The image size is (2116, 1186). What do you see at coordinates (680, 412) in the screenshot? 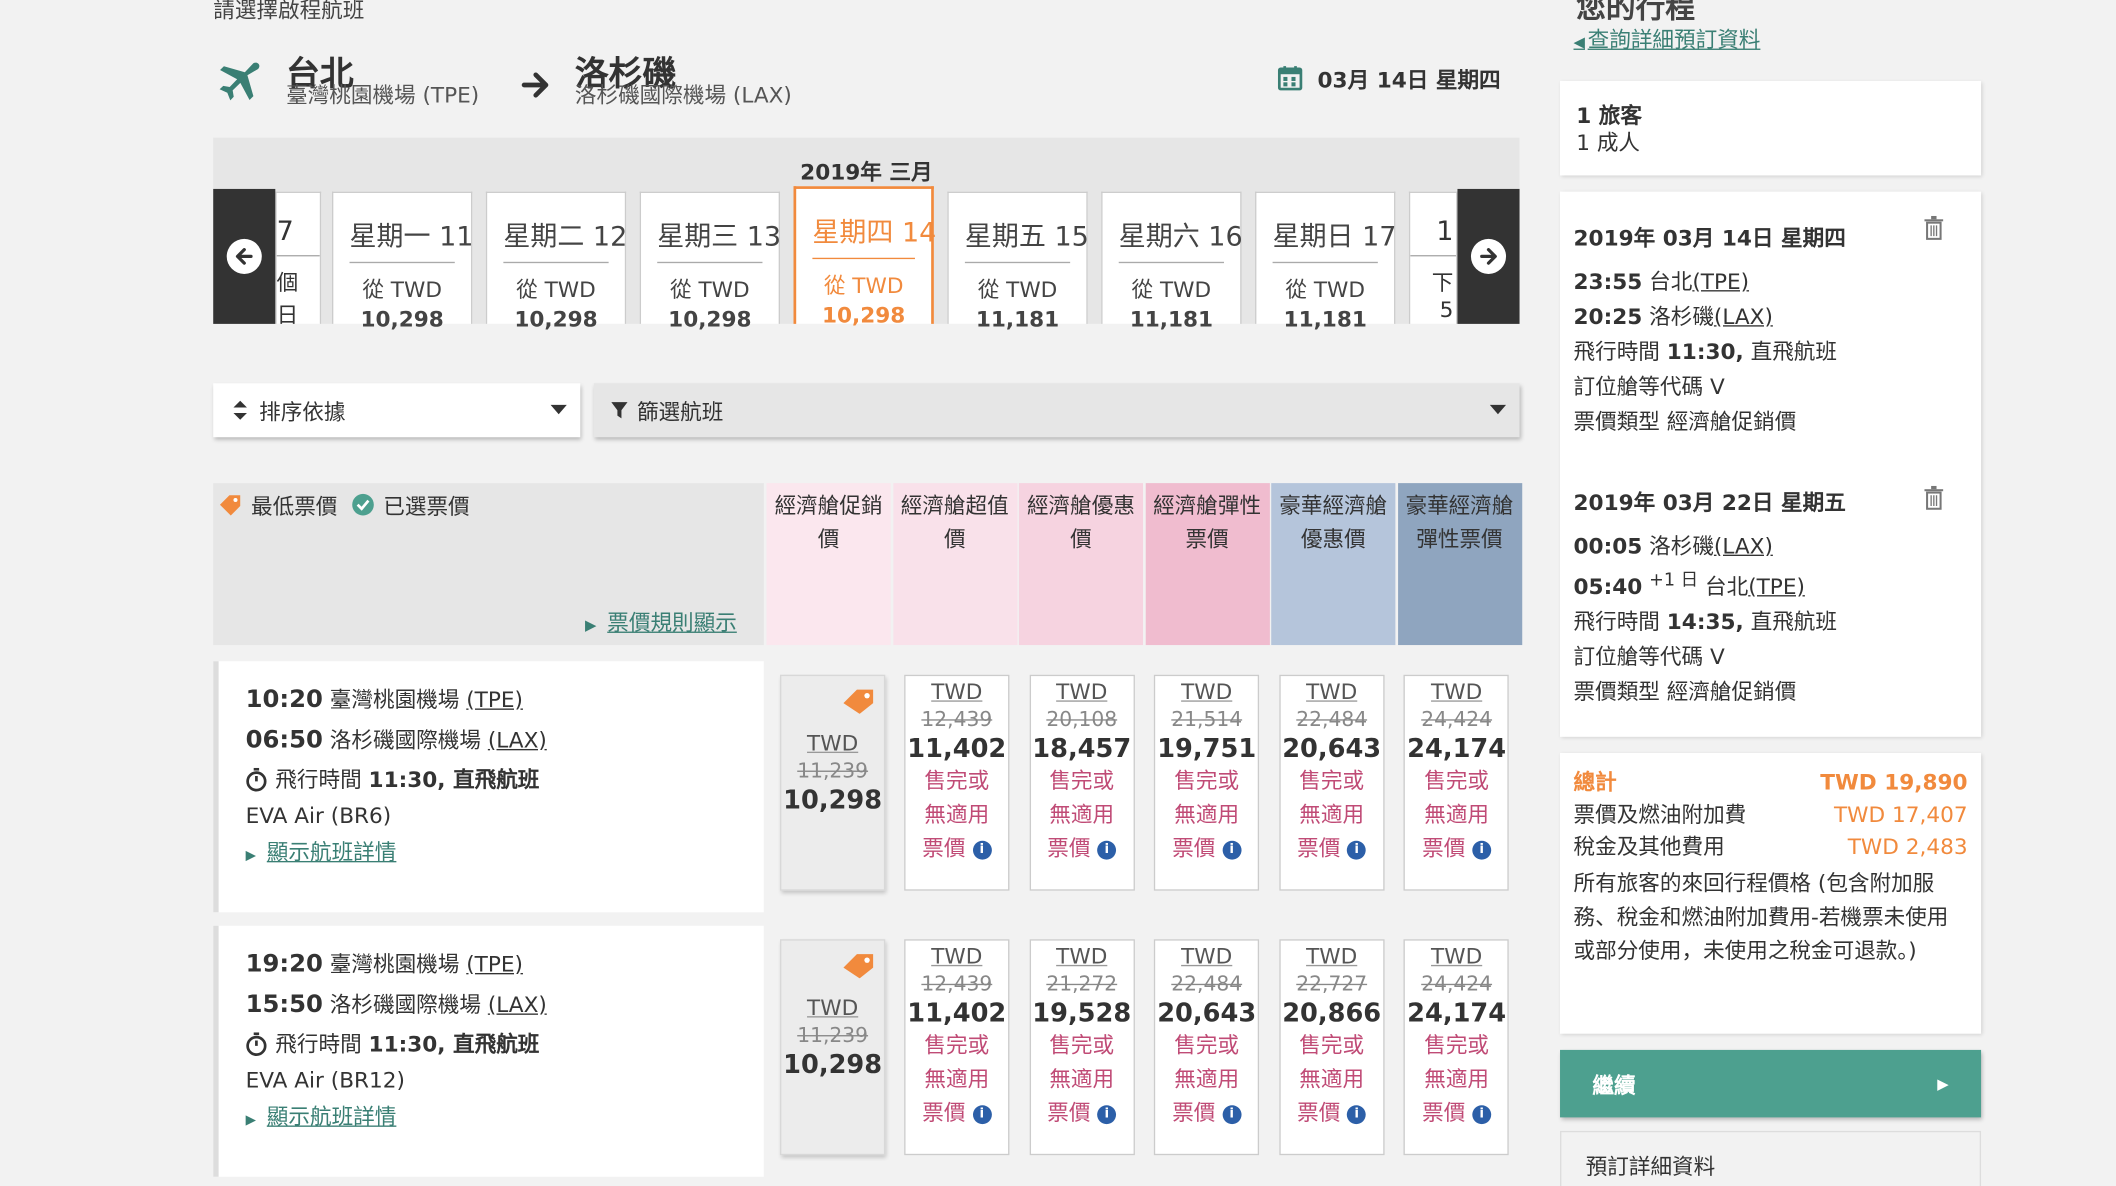
I see `filter-label: 篩選航班` at bounding box center [680, 412].